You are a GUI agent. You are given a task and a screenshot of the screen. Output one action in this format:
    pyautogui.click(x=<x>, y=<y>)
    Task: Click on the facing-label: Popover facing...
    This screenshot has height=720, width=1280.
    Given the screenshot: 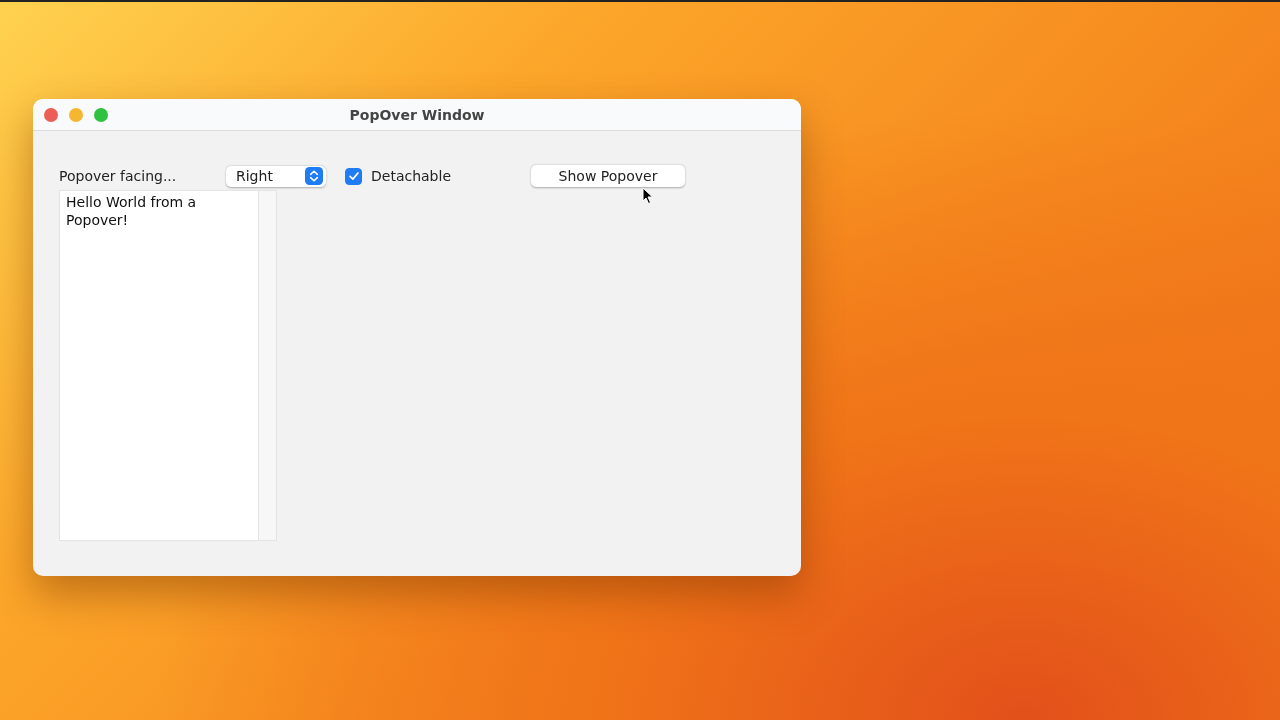 What is the action you would take?
    pyautogui.click(x=118, y=176)
    